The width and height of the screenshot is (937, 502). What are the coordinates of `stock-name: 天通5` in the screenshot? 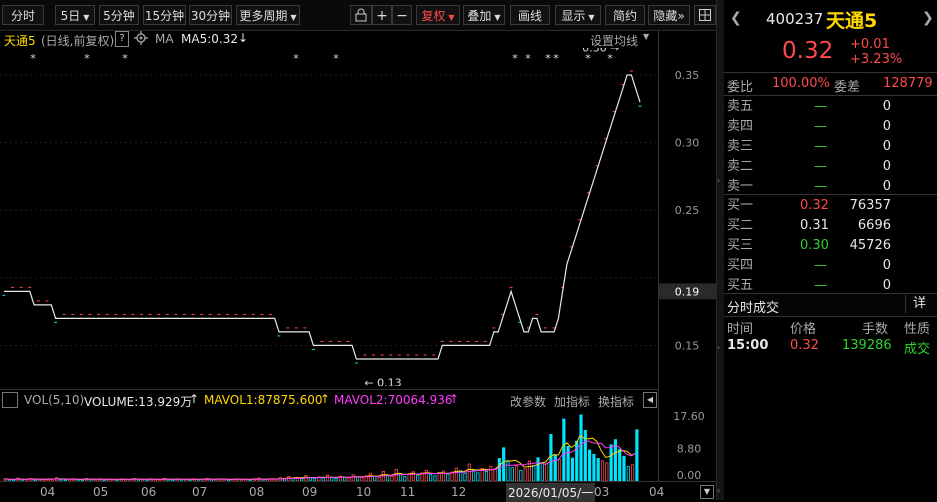 It's located at (852, 21).